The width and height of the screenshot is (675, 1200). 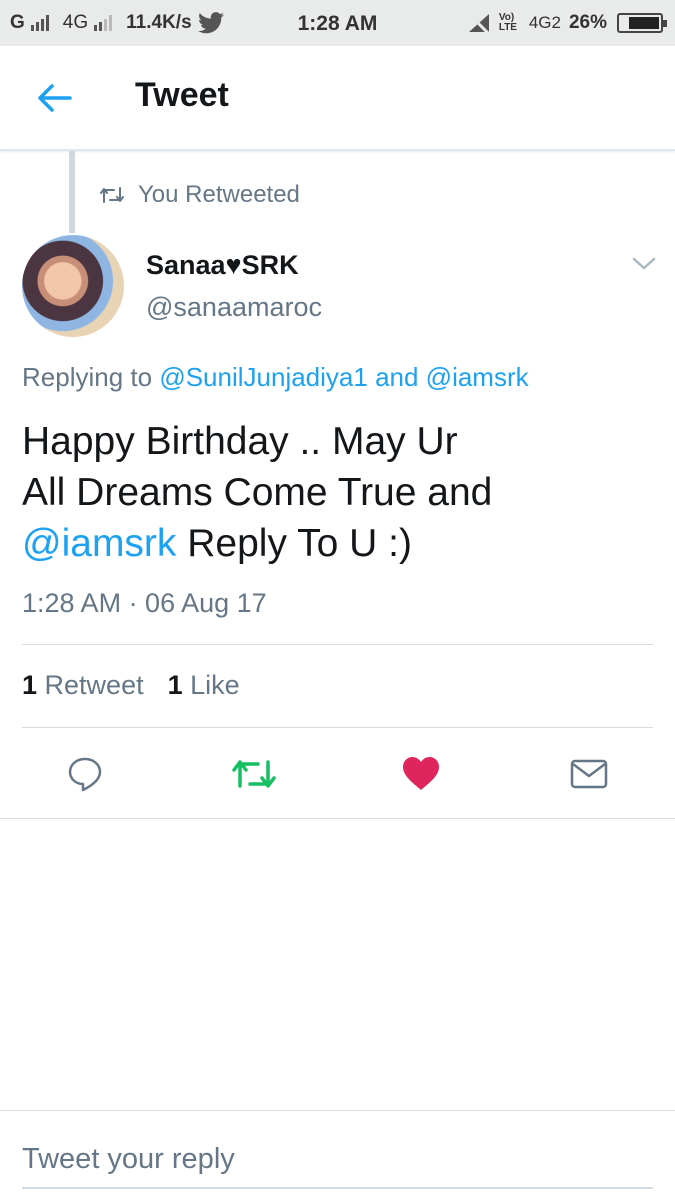 I want to click on reply-composer, so click(x=337, y=1155).